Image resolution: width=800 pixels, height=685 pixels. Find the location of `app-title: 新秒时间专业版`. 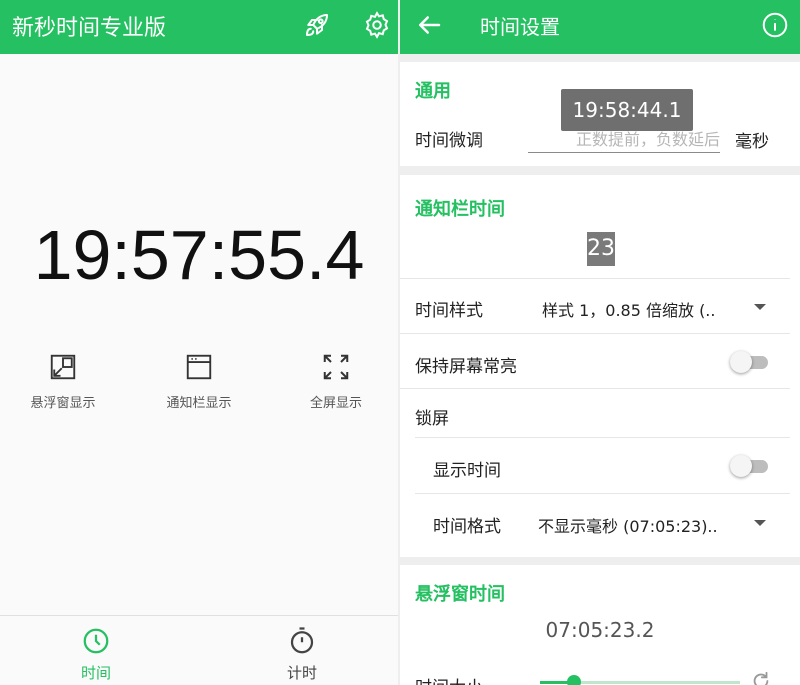

app-title: 新秒时间专业版 is located at coordinates (89, 28).